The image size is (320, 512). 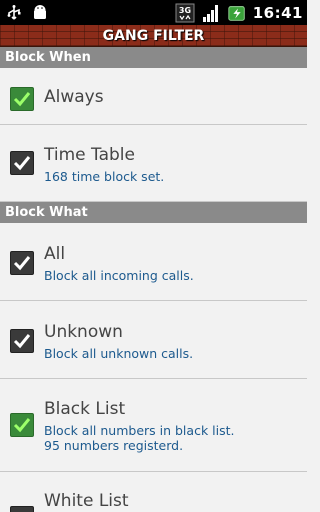 I want to click on black-list-checkbox, so click(x=22, y=425).